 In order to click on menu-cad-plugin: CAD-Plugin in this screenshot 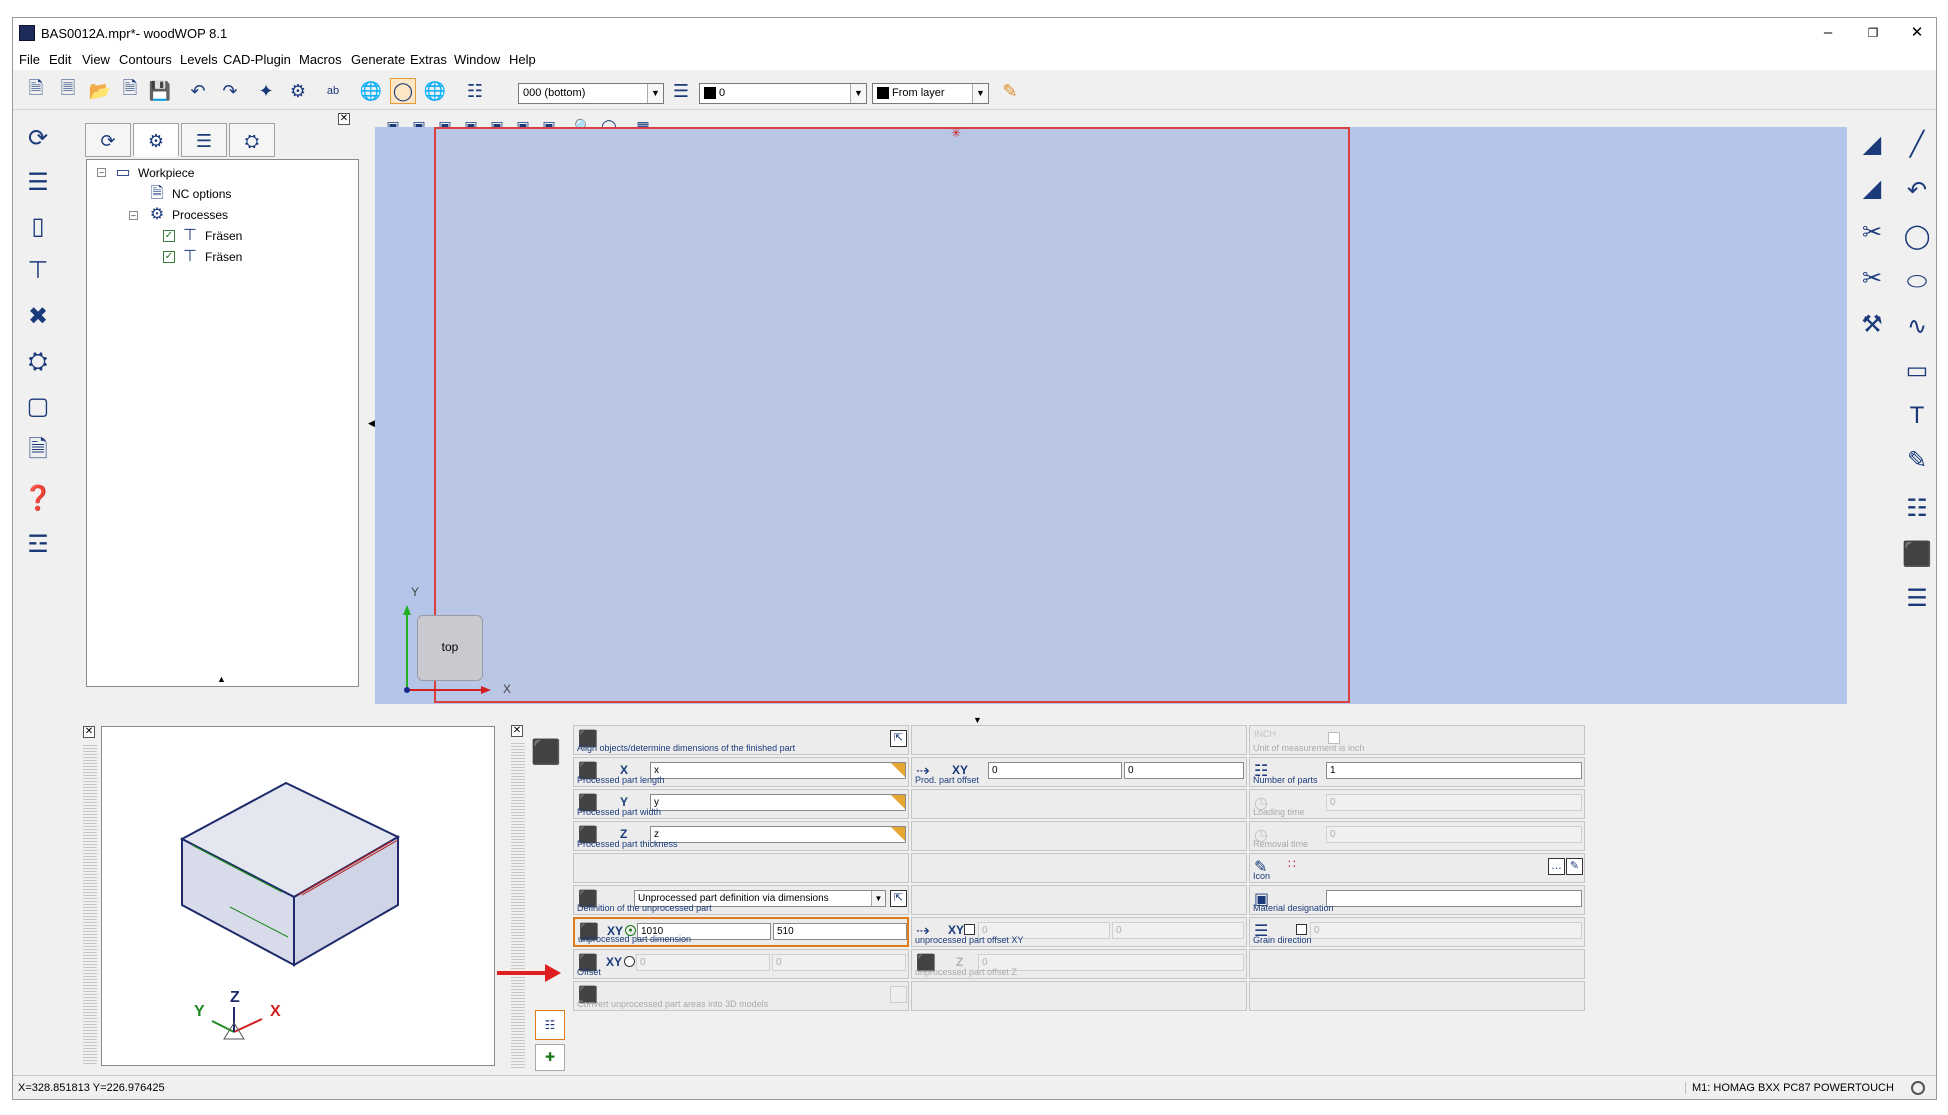, I will do `click(257, 59)`.